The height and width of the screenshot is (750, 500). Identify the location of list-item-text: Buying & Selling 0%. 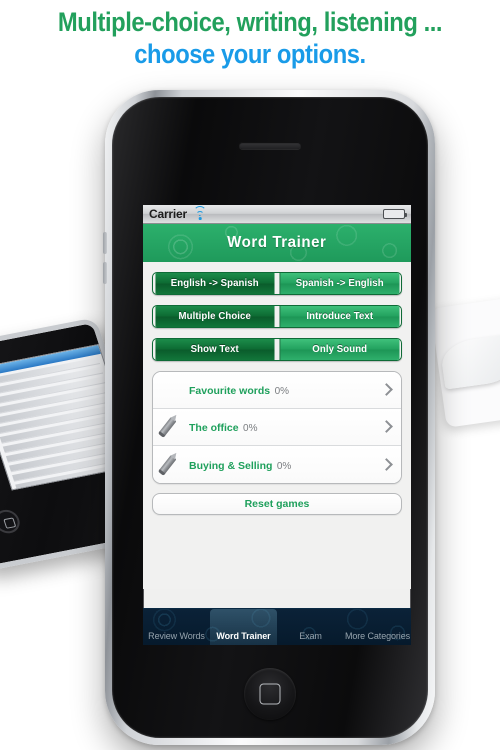
(283, 465).